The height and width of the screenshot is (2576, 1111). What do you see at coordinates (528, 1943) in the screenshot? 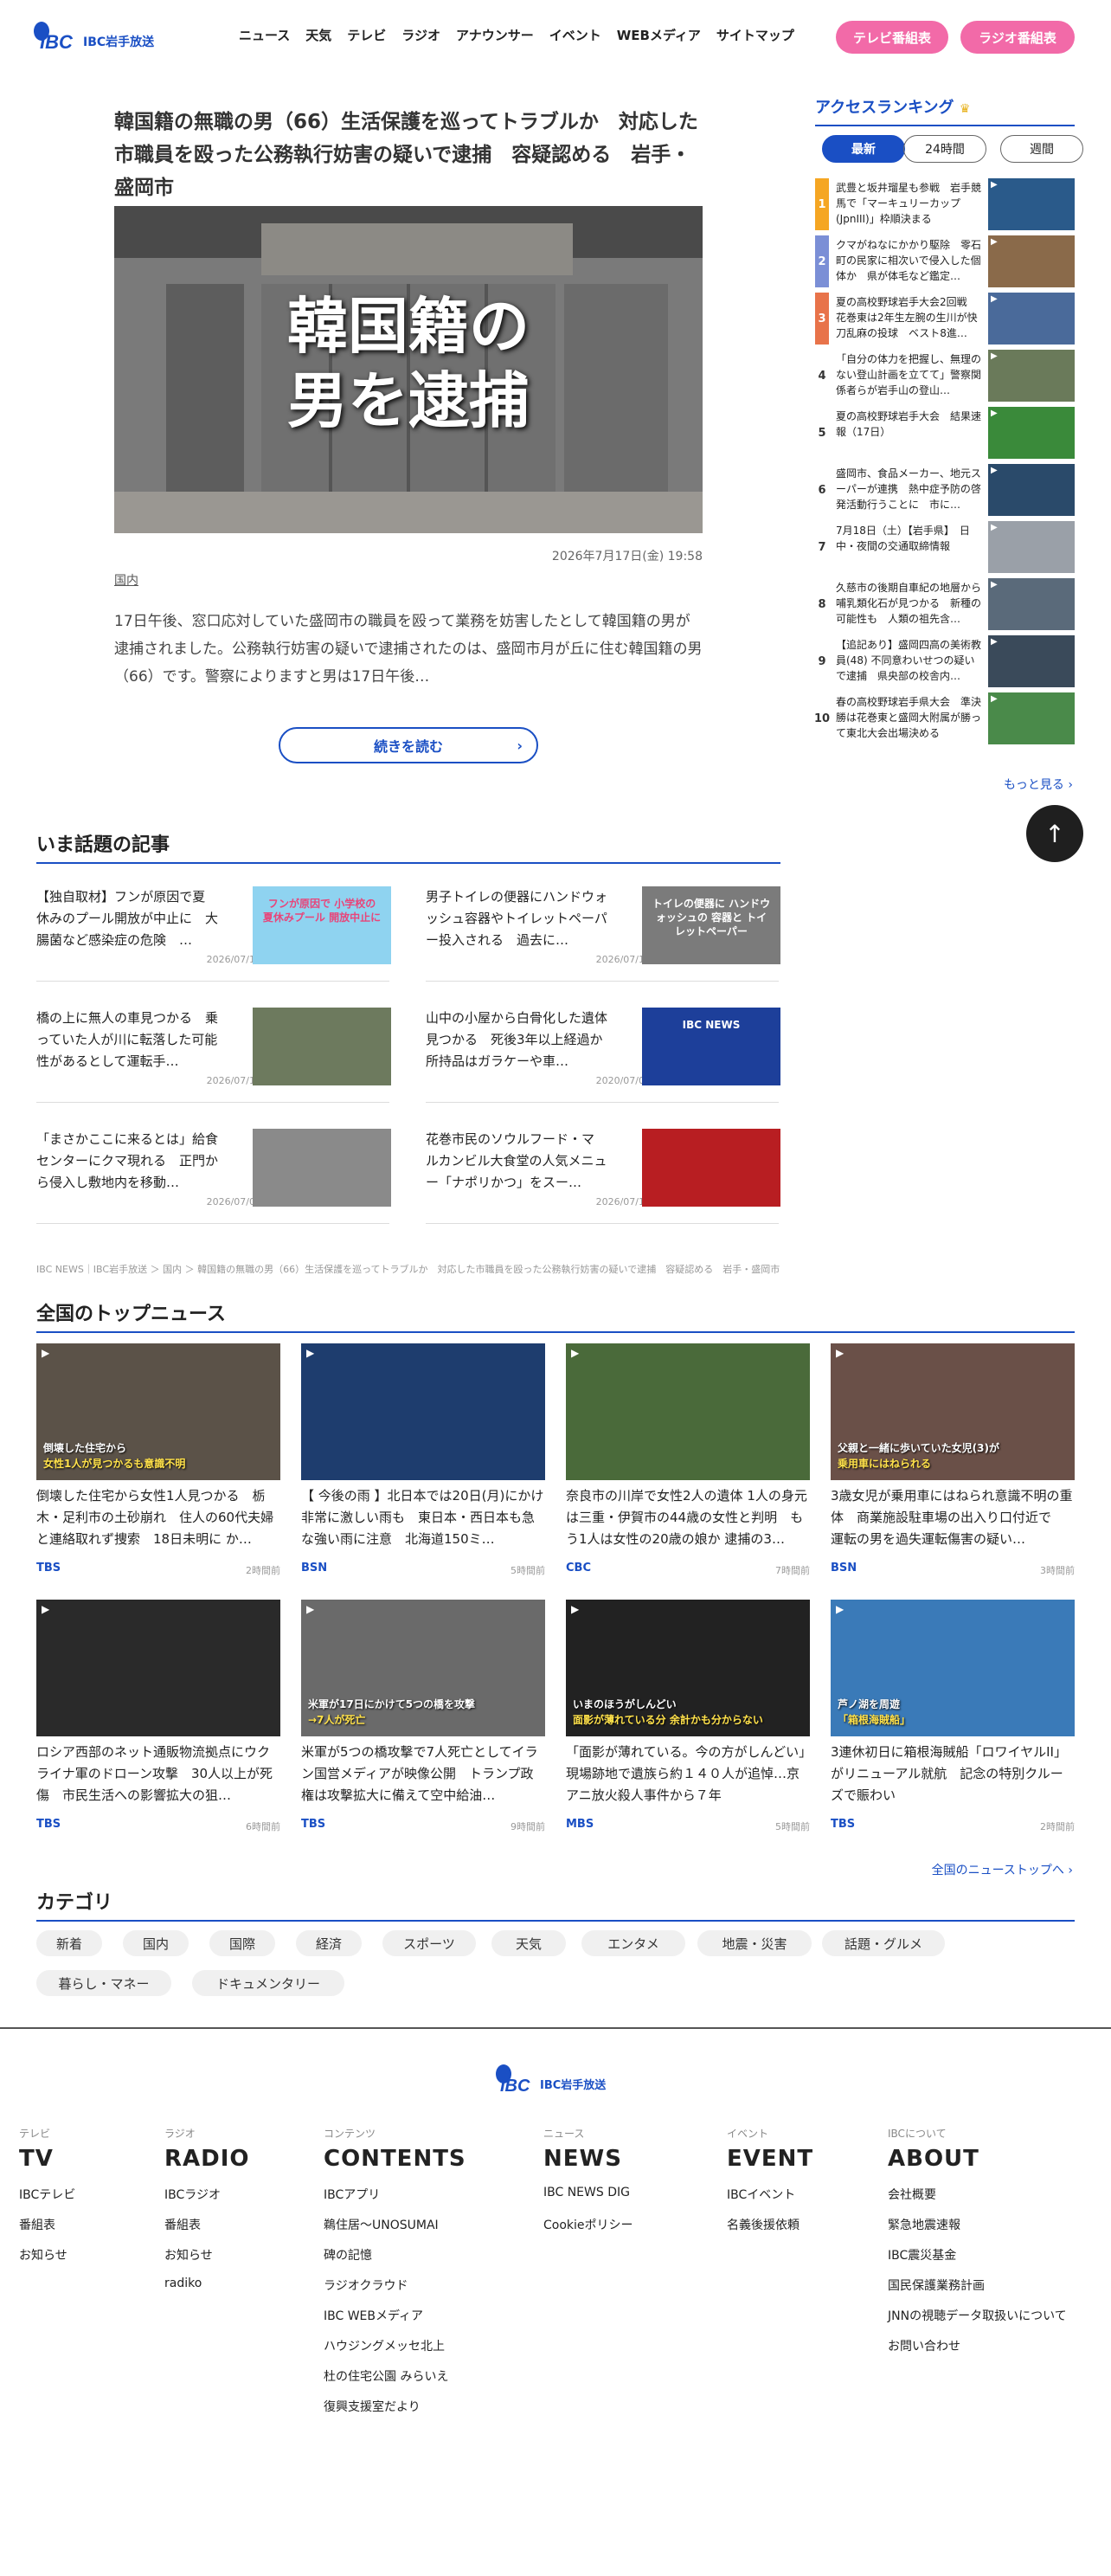
I see `category-chip: 天気` at bounding box center [528, 1943].